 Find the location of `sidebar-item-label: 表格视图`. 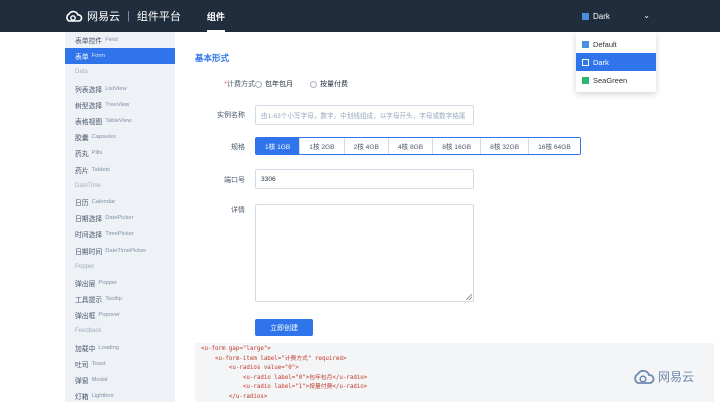

sidebar-item-label: 表格视图 is located at coordinates (89, 123).